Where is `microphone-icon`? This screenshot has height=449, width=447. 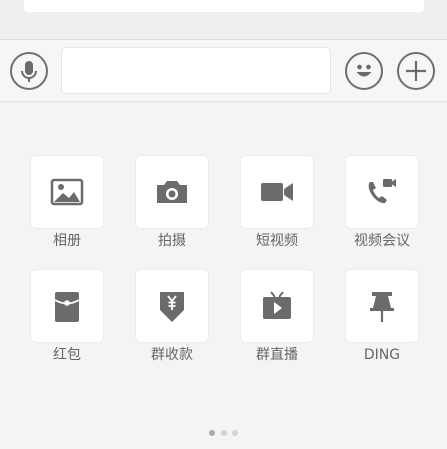
microphone-icon is located at coordinates (29, 71).